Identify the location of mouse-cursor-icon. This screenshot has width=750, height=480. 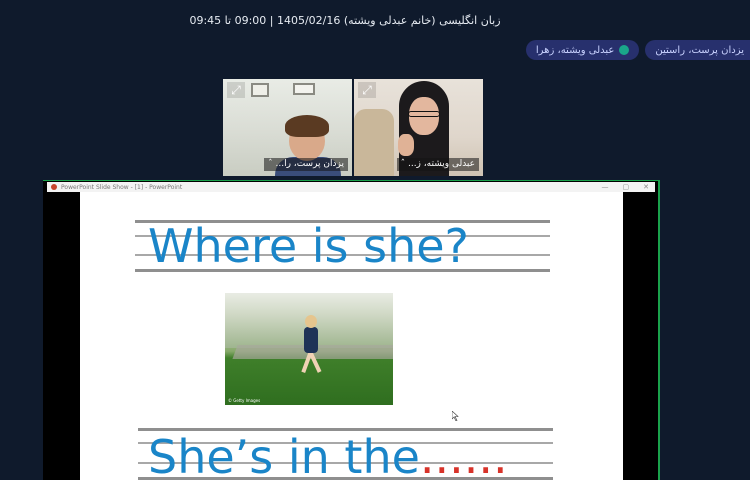
(455, 416).